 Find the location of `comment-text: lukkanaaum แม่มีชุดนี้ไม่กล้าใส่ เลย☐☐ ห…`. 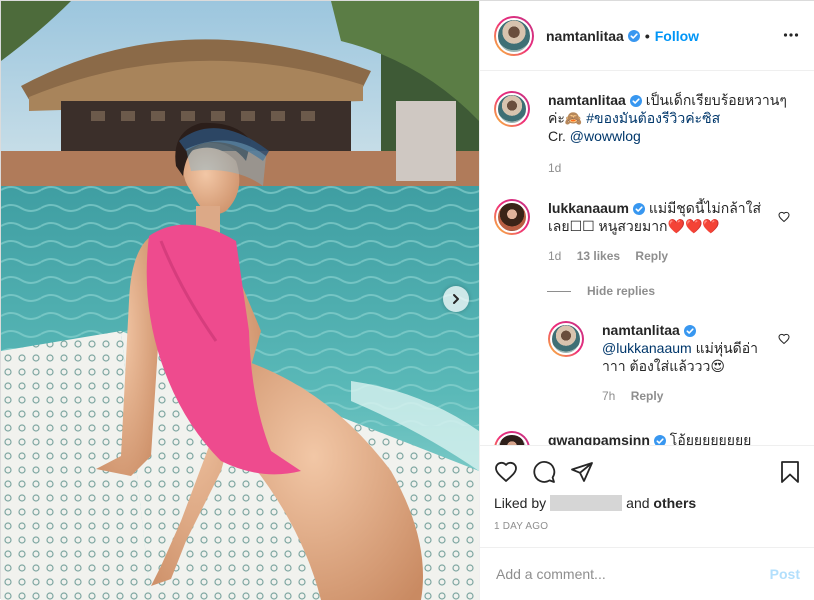

comment-text: lukkanaaum แม่มีชุดนี้ไม่กล้าใส่ เลย☐☐ ห… is located at coordinates (655, 232).